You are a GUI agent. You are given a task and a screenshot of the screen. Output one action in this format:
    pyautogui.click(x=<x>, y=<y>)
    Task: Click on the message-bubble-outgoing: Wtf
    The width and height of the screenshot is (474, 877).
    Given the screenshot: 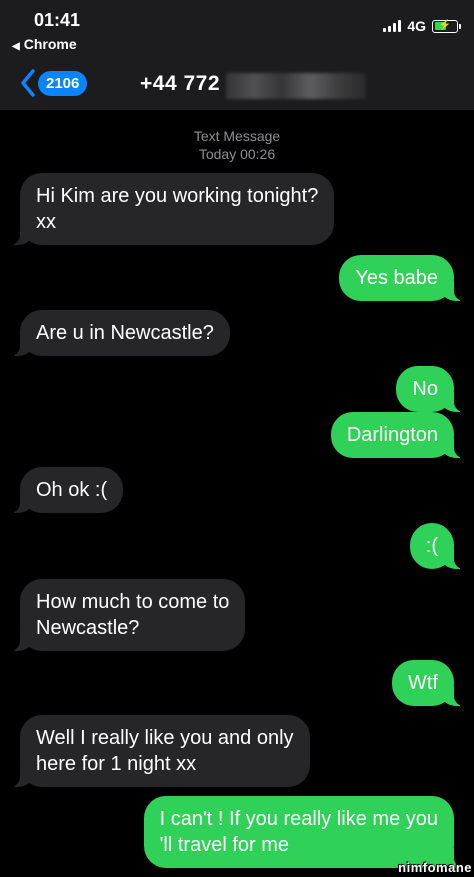 What is the action you would take?
    pyautogui.click(x=428, y=683)
    